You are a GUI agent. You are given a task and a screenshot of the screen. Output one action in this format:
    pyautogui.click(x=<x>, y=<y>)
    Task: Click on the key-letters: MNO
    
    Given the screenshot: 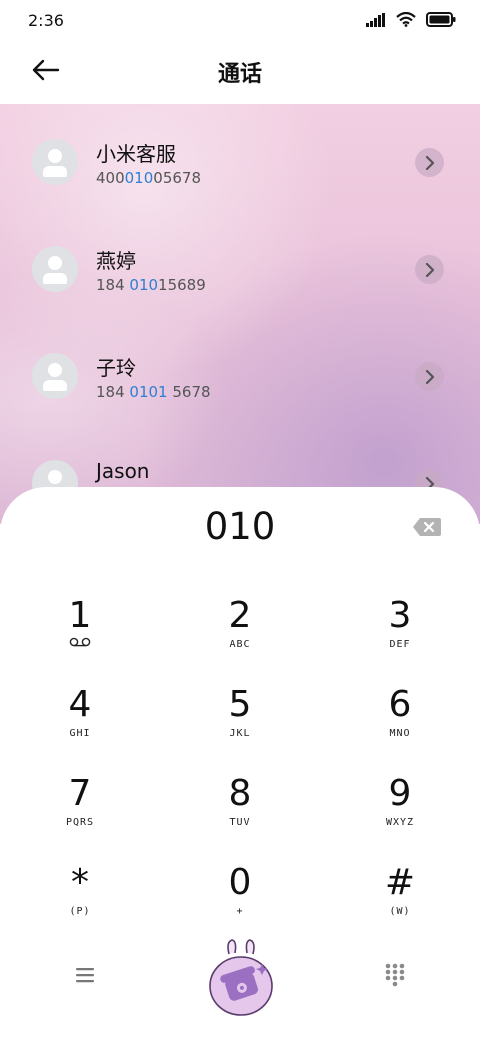 What is the action you would take?
    pyautogui.click(x=400, y=733)
    